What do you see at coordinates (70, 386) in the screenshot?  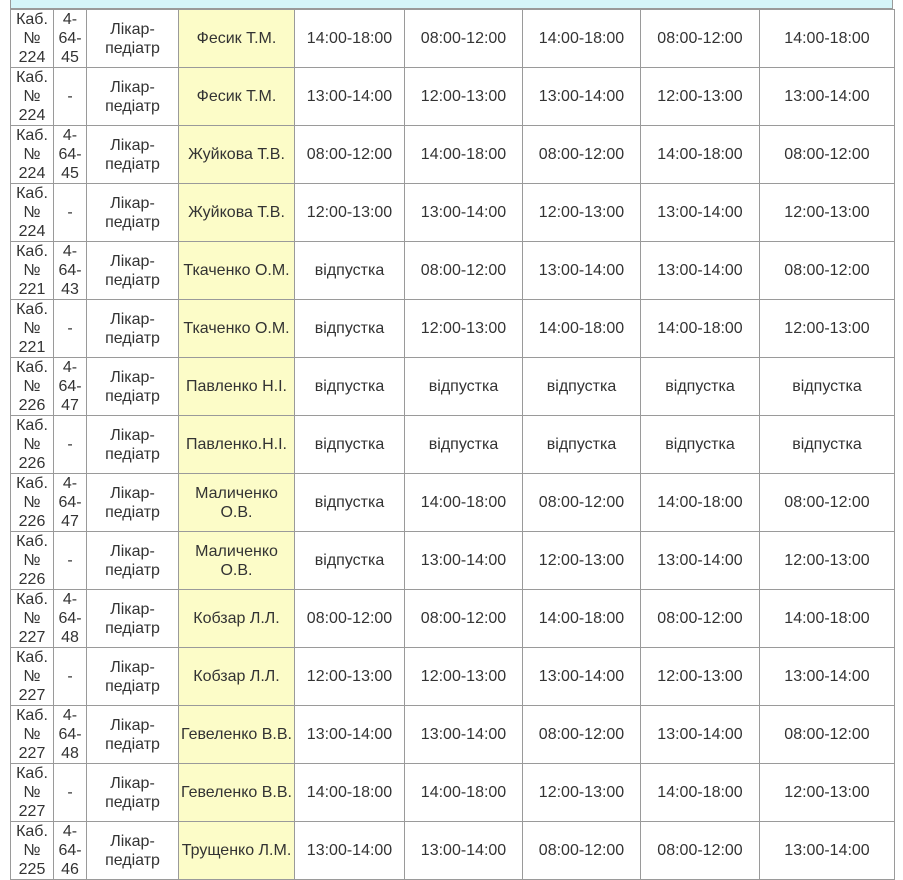 I see `phone-cell: 4-64-47` at bounding box center [70, 386].